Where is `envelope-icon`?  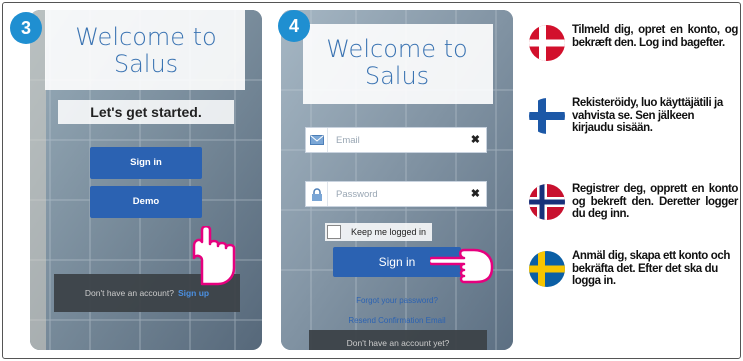 envelope-icon is located at coordinates (317, 140).